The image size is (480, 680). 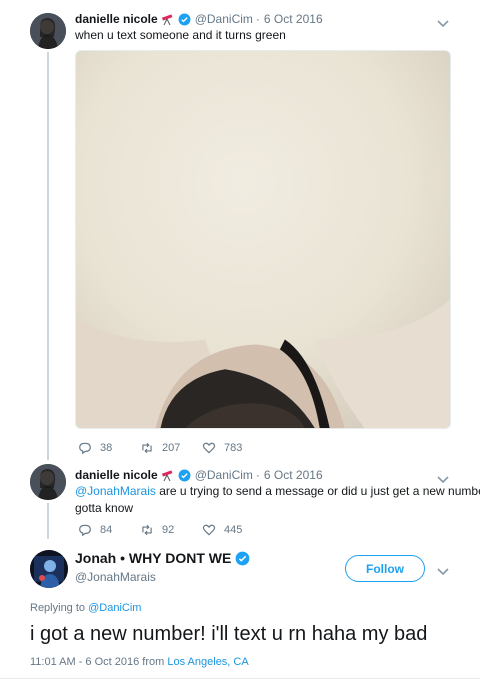 I want to click on retweet-button: 92, so click(x=171, y=530).